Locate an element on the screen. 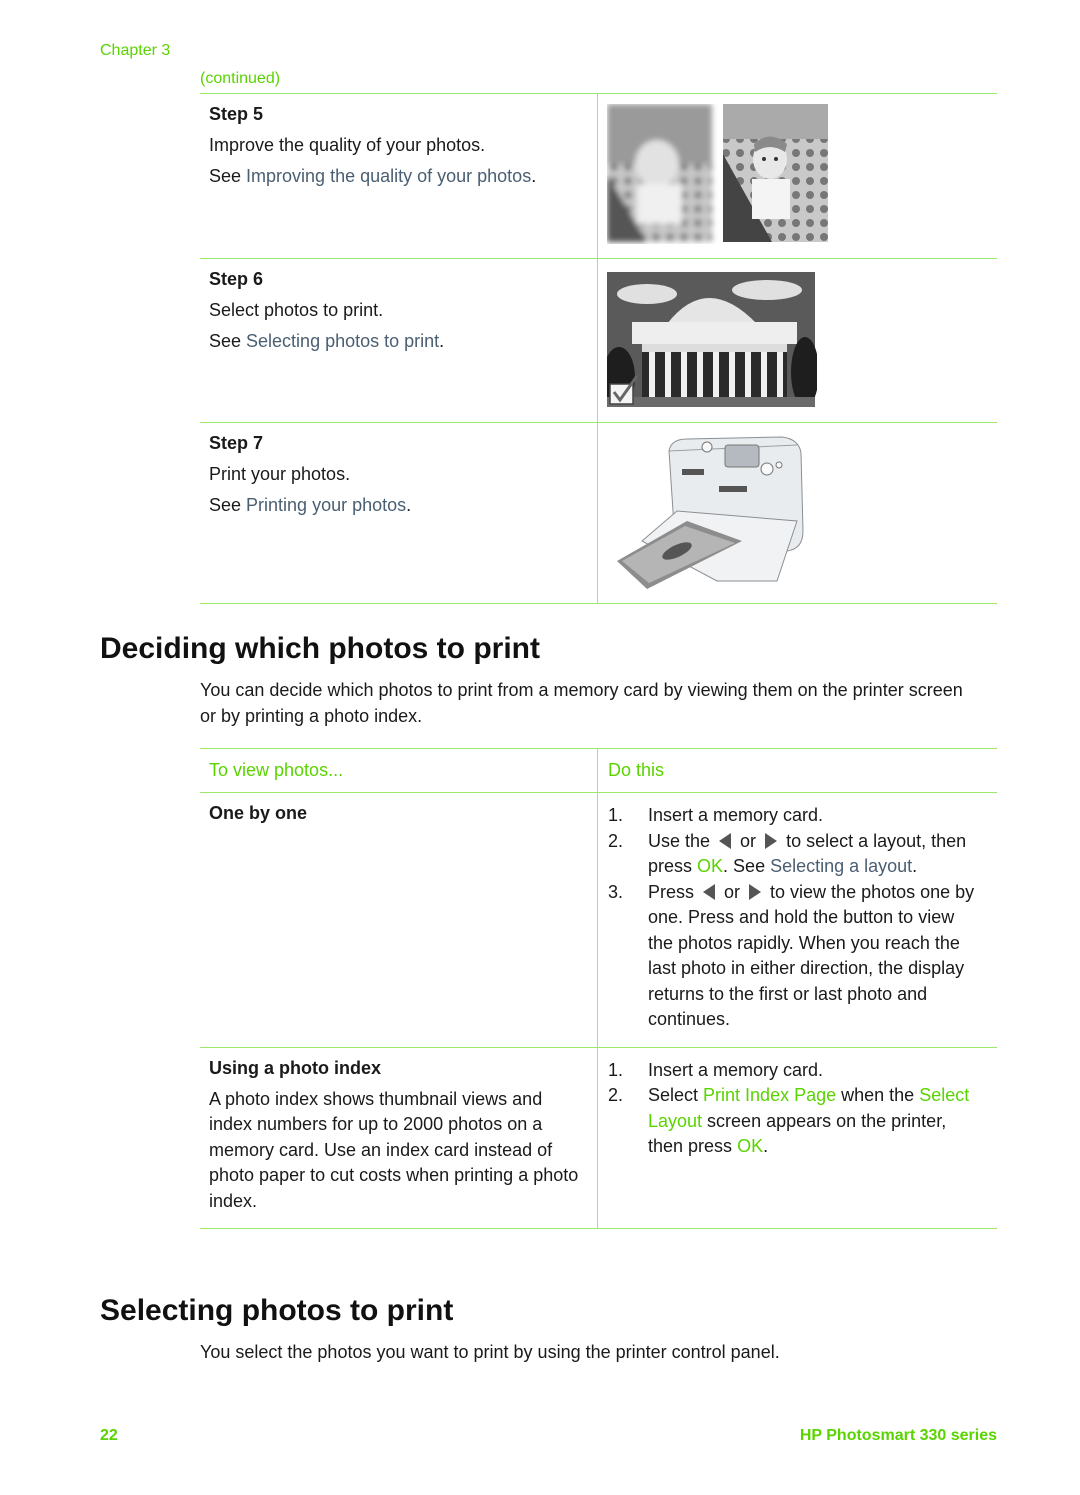 The image size is (1080, 1495). print-index-page-label: Print Index Page is located at coordinates (770, 1095).